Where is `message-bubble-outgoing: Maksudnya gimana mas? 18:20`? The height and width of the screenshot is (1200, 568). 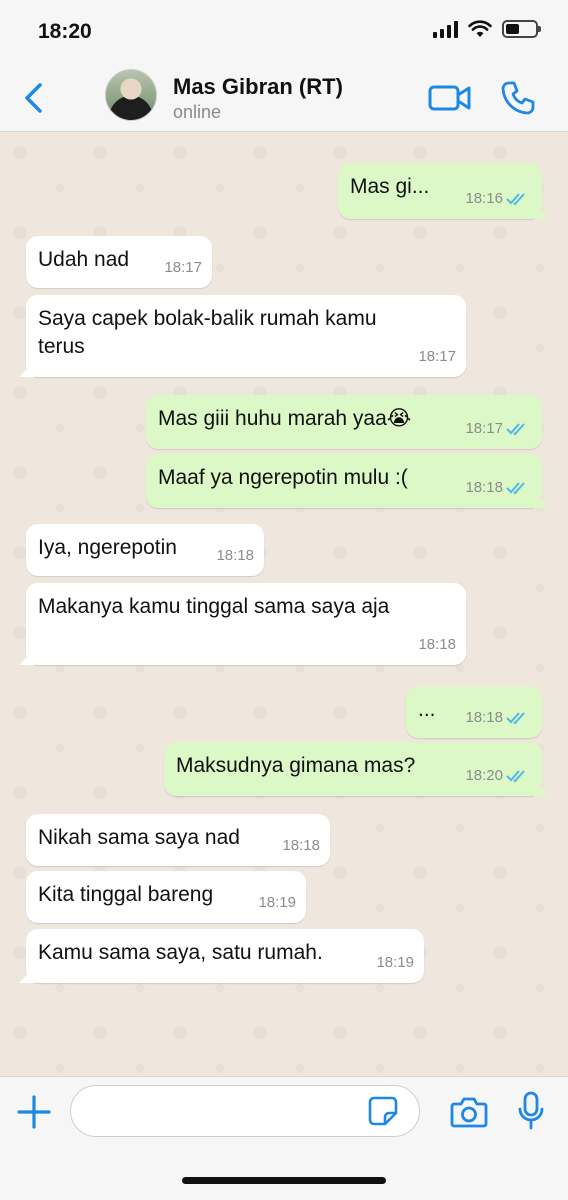 message-bubble-outgoing: Maksudnya gimana mas? 18:20 is located at coordinates (353, 769).